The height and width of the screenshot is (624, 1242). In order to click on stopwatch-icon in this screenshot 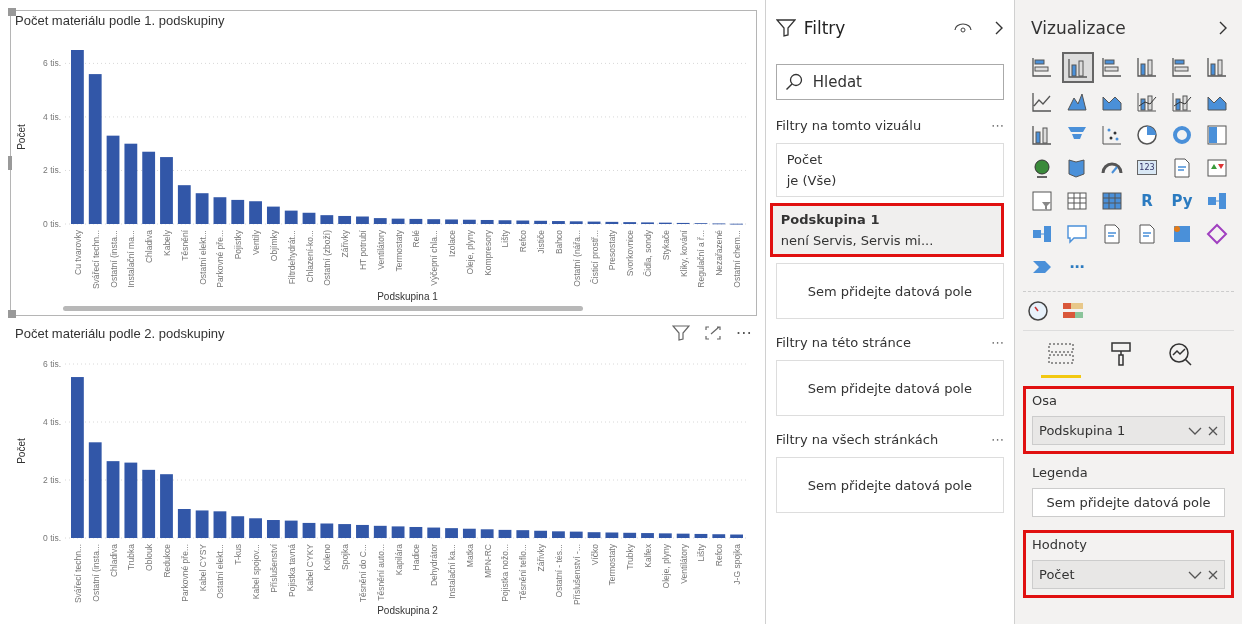, I will do `click(1038, 311)`.